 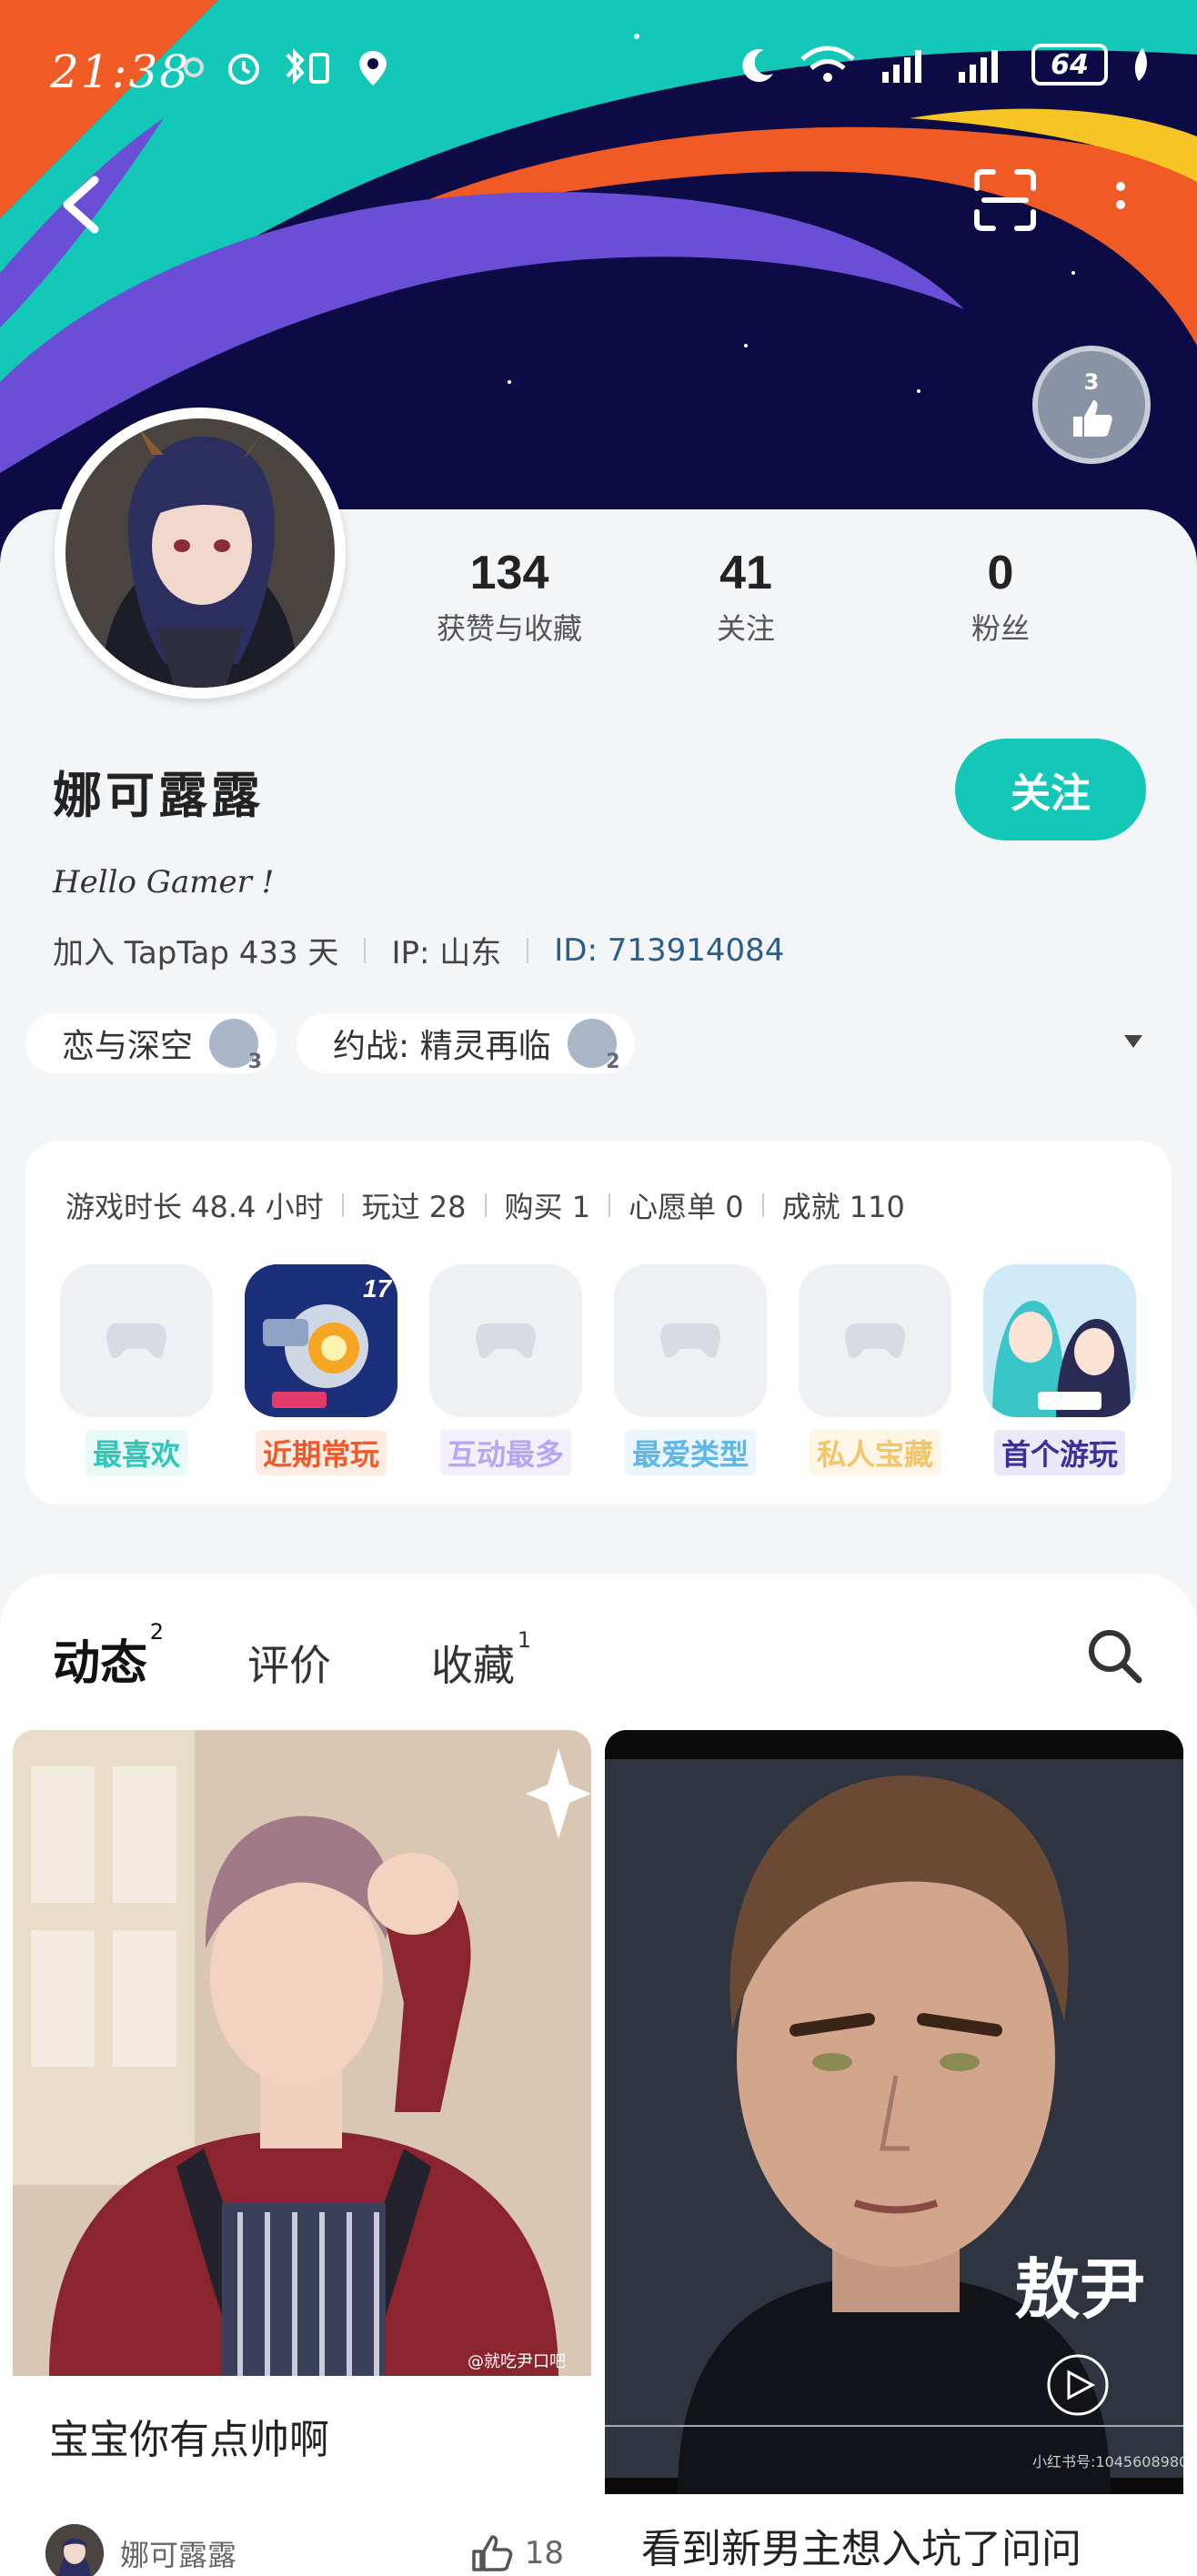 I want to click on game-chip: 恋与深空 3, so click(x=151, y=1043).